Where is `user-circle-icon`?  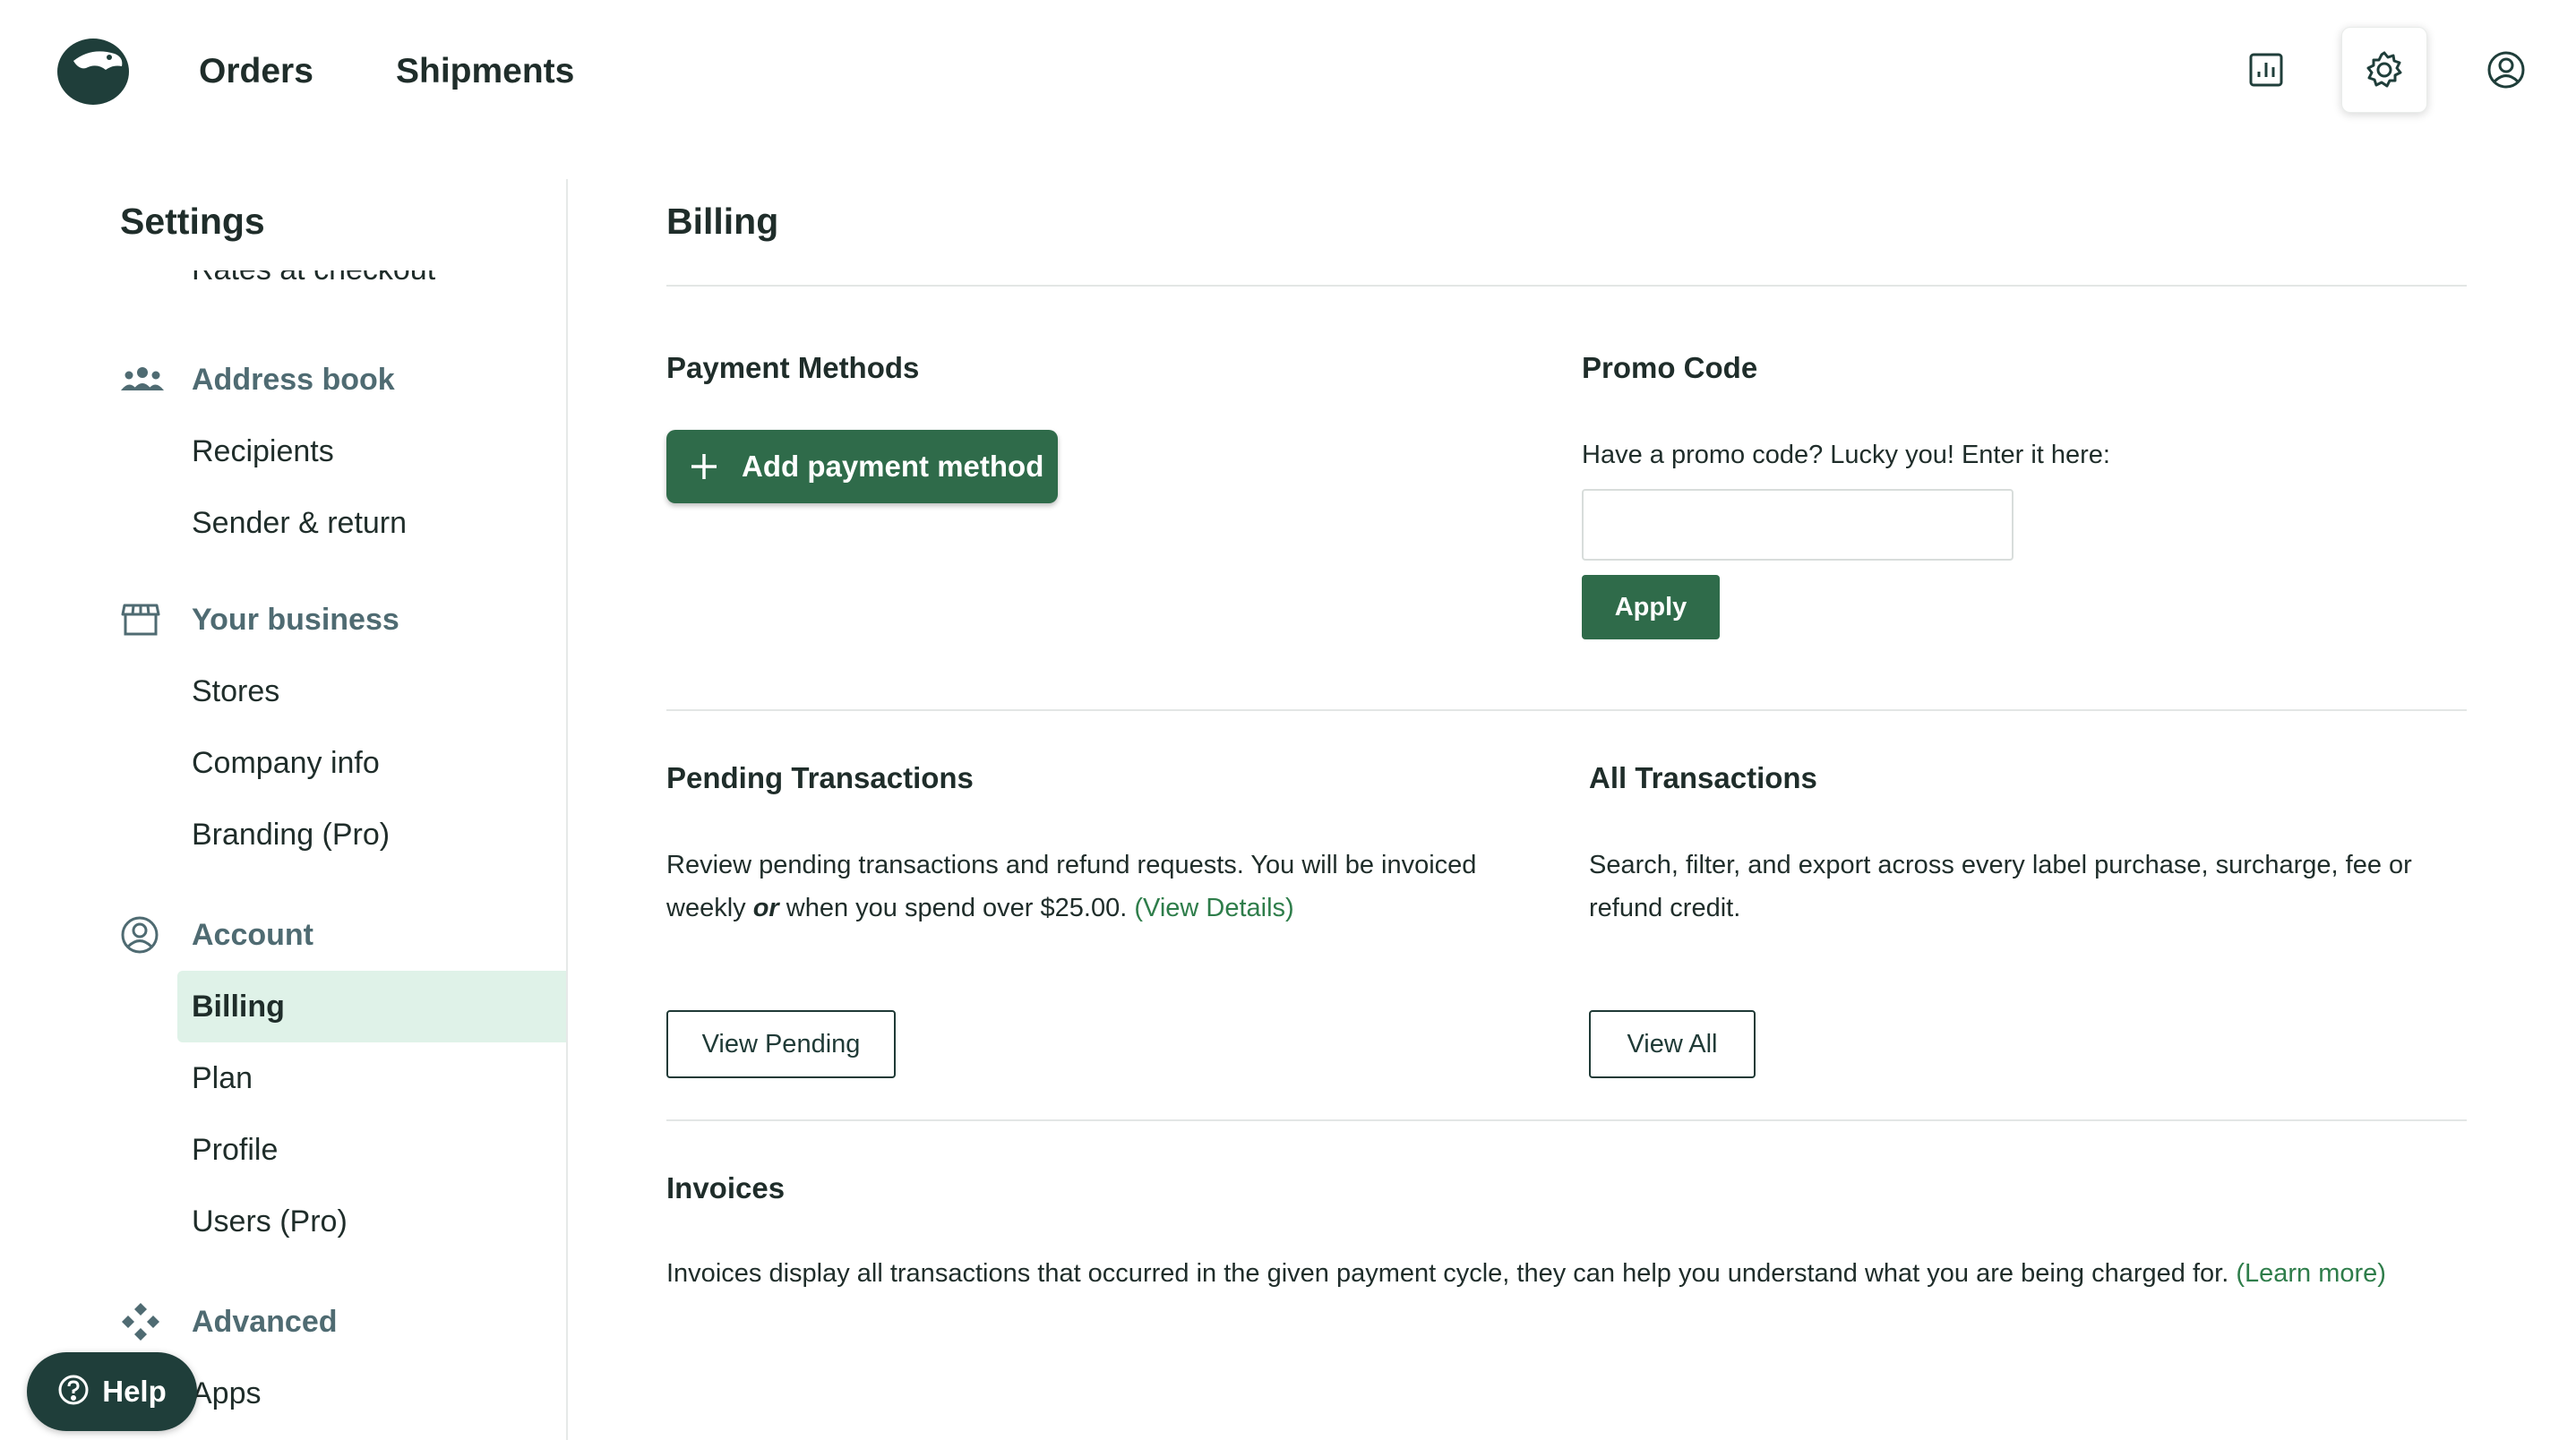
user-circle-icon is located at coordinates (142, 935).